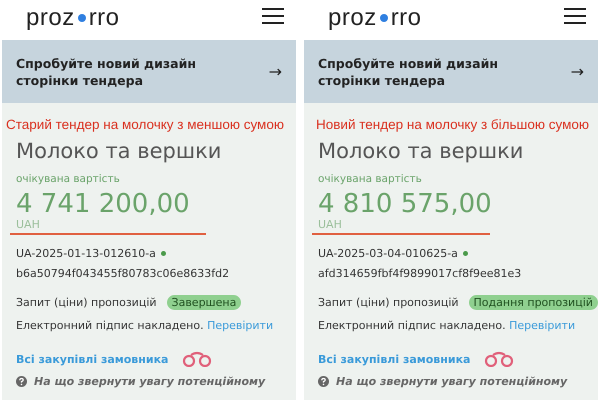 Image resolution: width=600 pixels, height=400 pixels. Describe the element at coordinates (123, 274) in the screenshot. I see `tender-hash: b6a50794f043455f80783c06e8633fd2` at that location.